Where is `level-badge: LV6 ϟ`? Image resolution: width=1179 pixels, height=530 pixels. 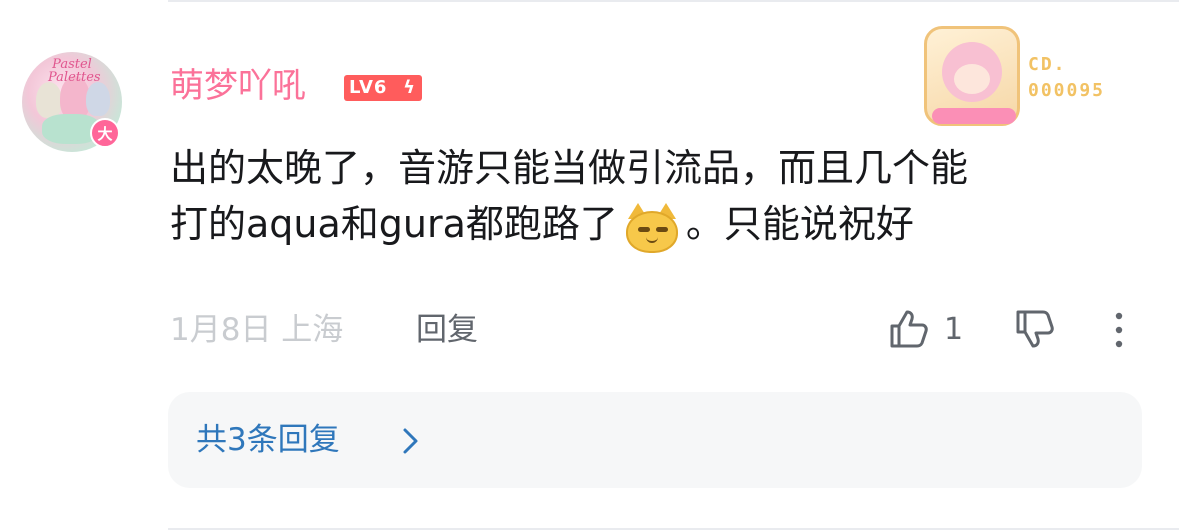
level-badge: LV6 ϟ is located at coordinates (383, 88).